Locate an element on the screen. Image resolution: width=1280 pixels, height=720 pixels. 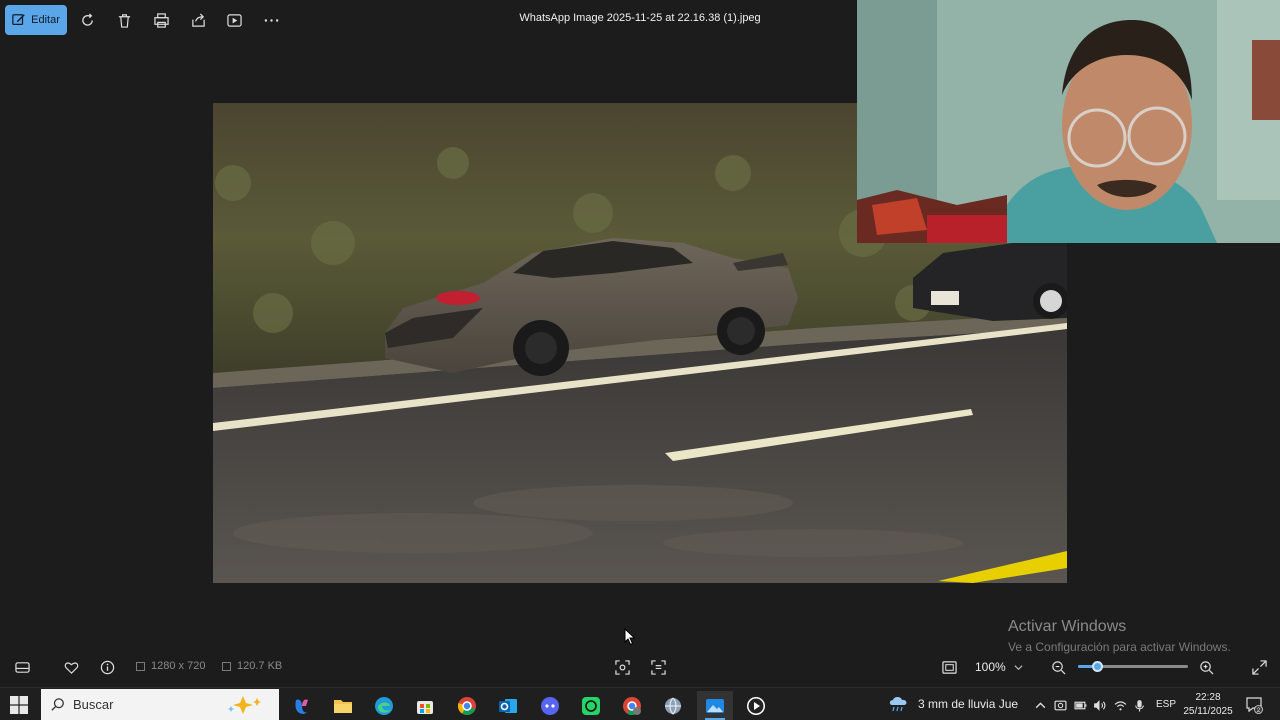
zoom-level-dropdown: 100% is located at coordinates (999, 667).